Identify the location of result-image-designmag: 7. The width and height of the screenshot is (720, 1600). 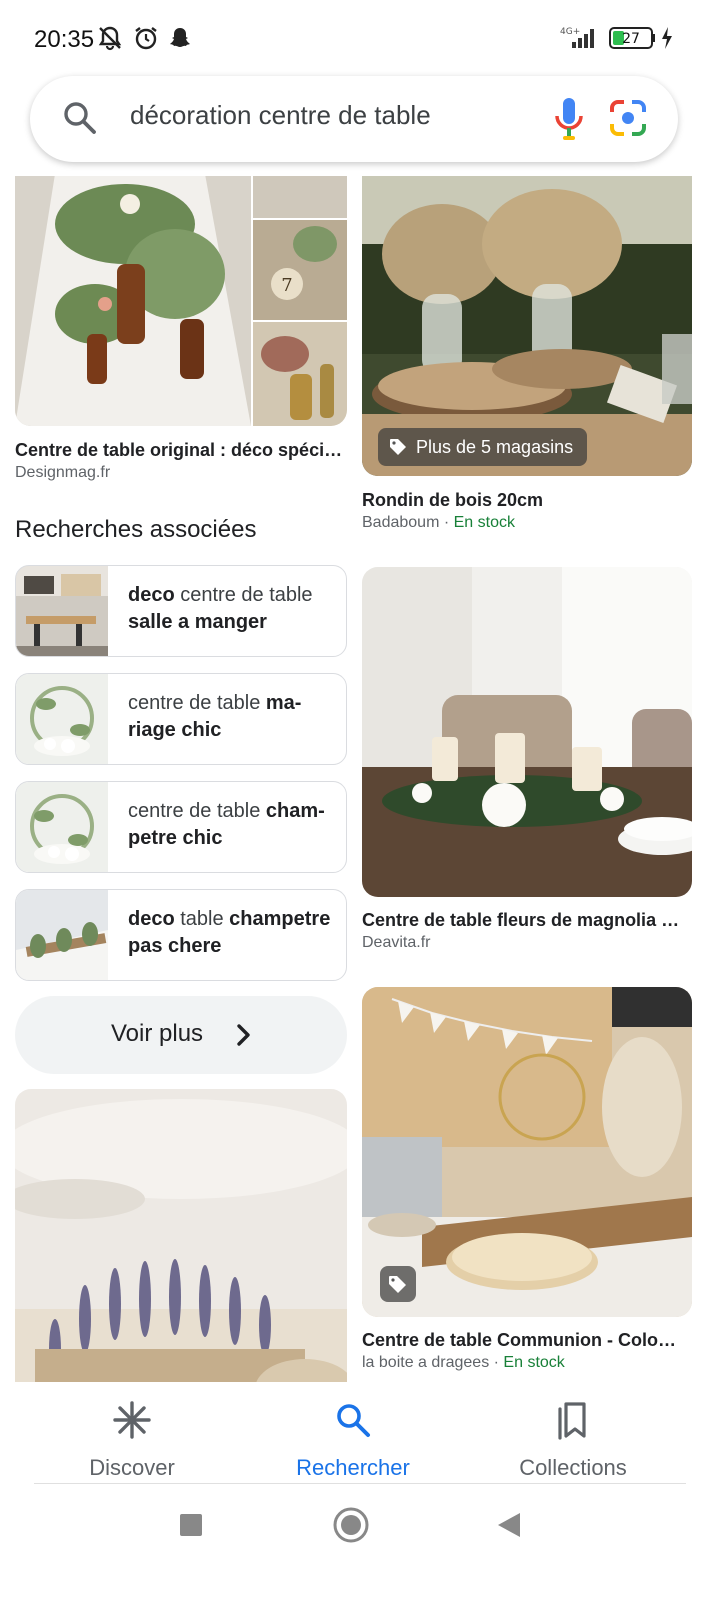
(181, 301).